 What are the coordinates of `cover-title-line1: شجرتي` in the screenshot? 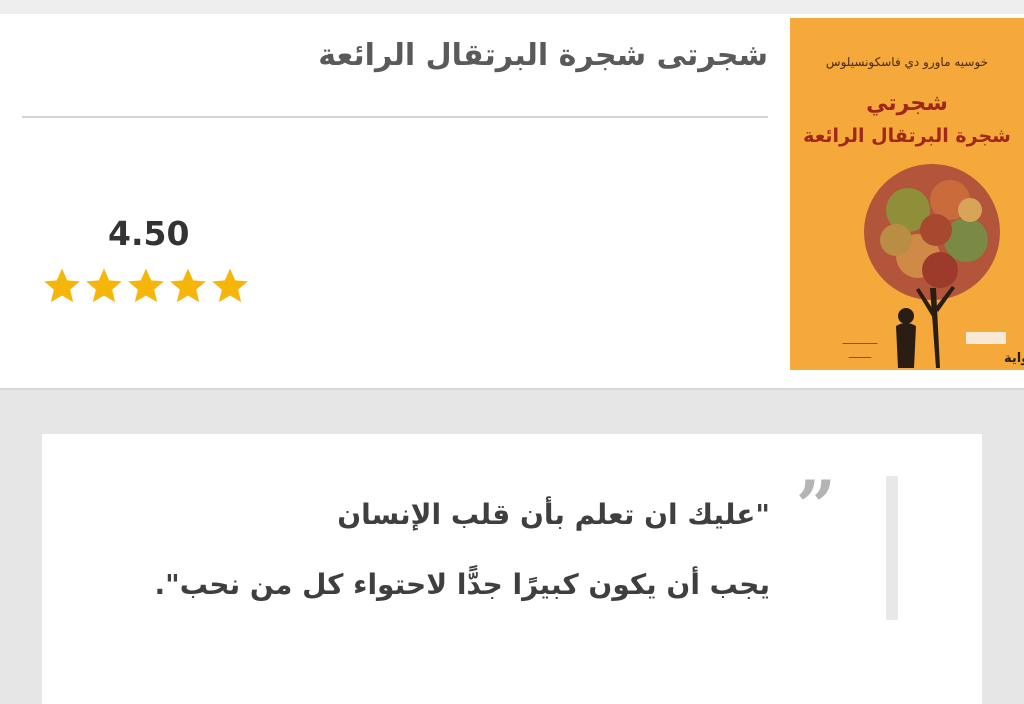 It's located at (907, 103).